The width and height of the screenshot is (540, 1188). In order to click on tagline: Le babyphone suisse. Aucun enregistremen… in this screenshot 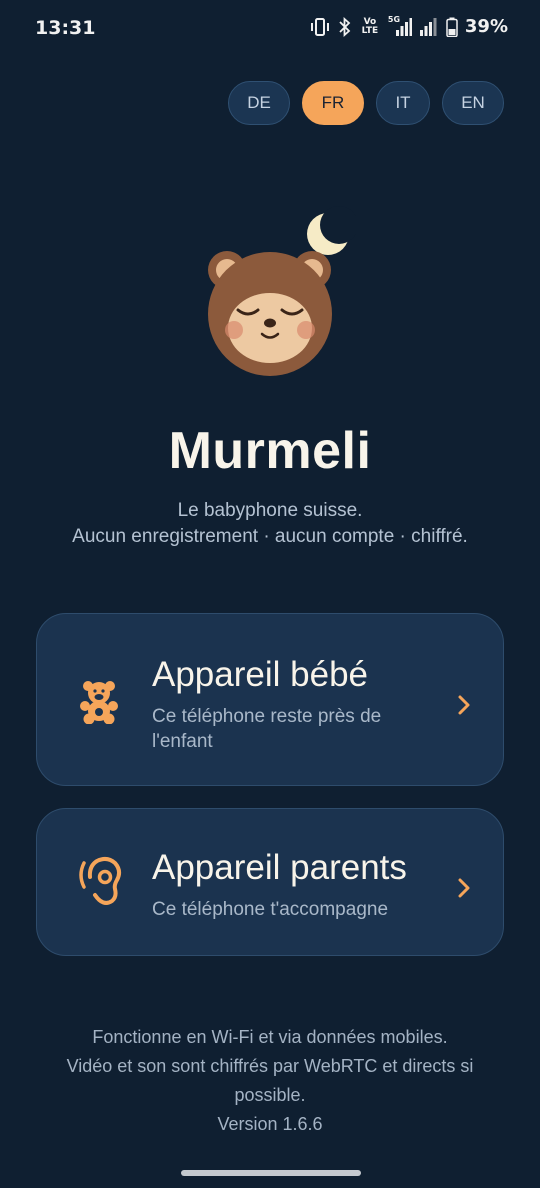, I will do `click(270, 524)`.